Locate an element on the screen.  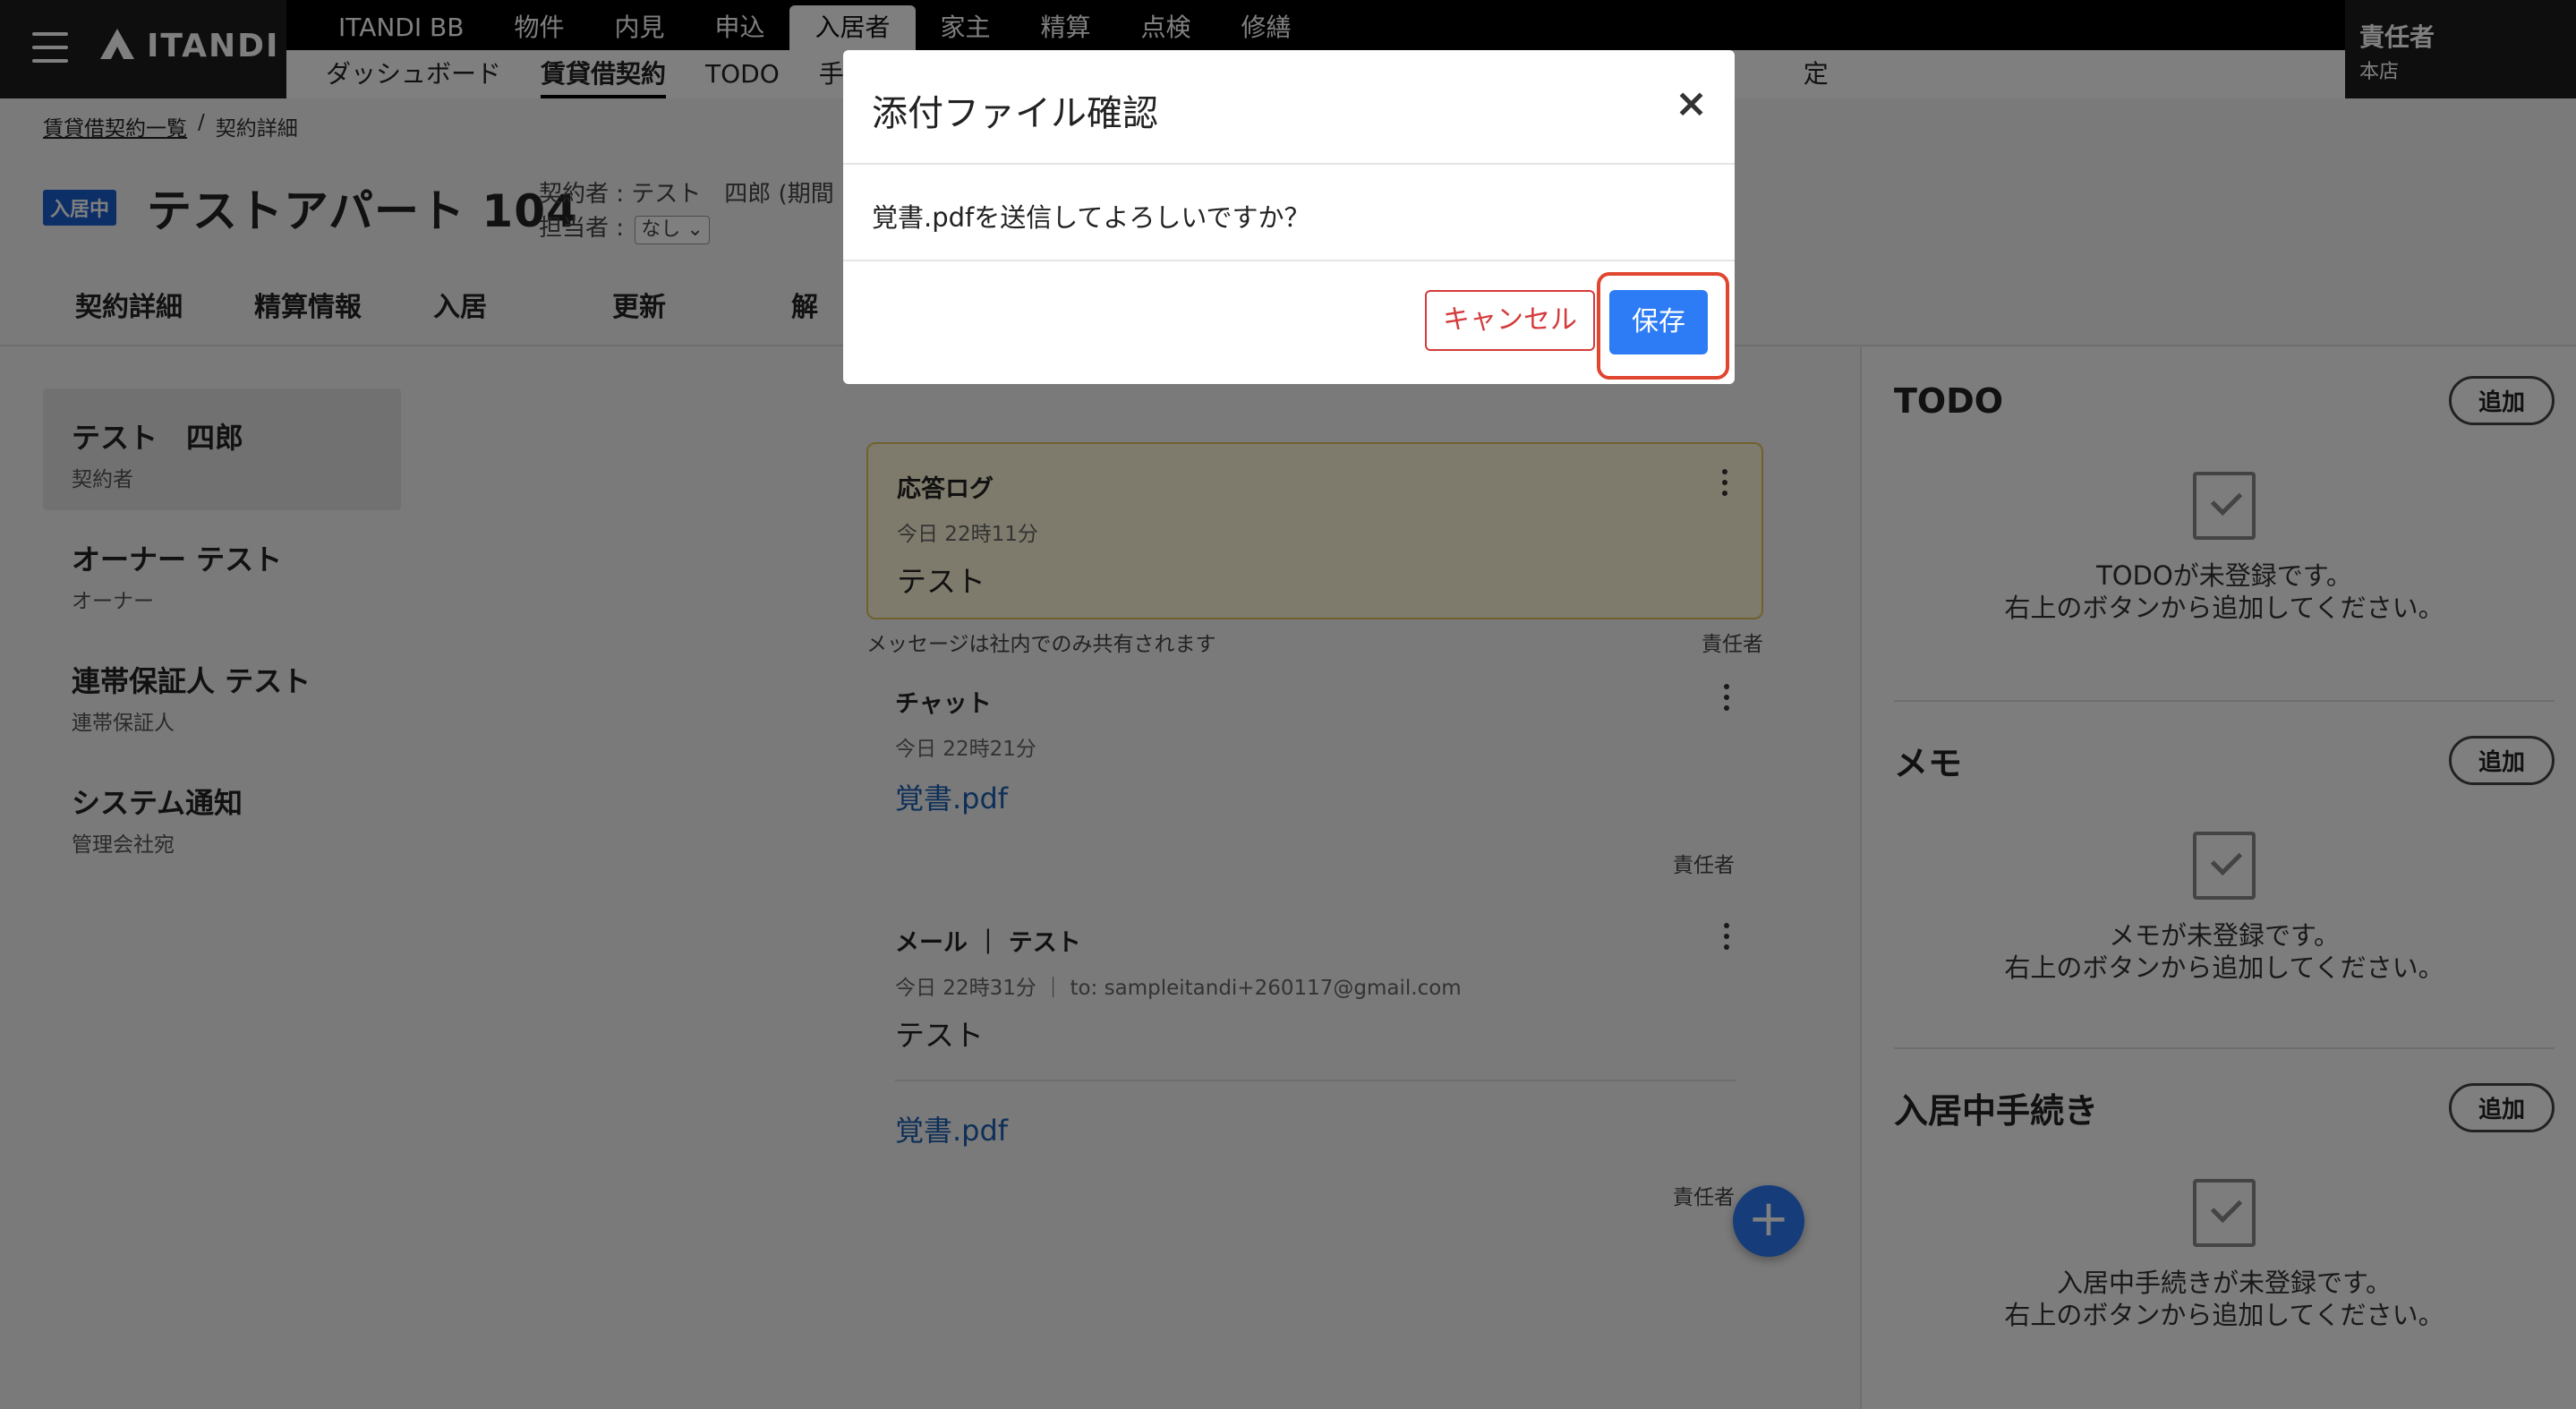
cancel-button: キャンセル is located at coordinates (1510, 321).